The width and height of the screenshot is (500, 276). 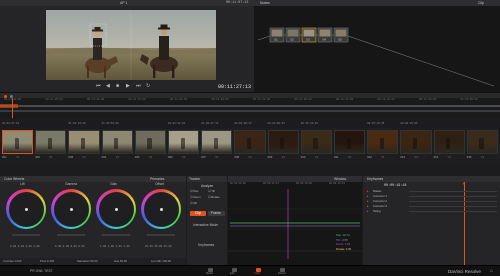 What do you see at coordinates (41, 271) in the screenshot?
I see `project-name: PR OWL TEST` at bounding box center [41, 271].